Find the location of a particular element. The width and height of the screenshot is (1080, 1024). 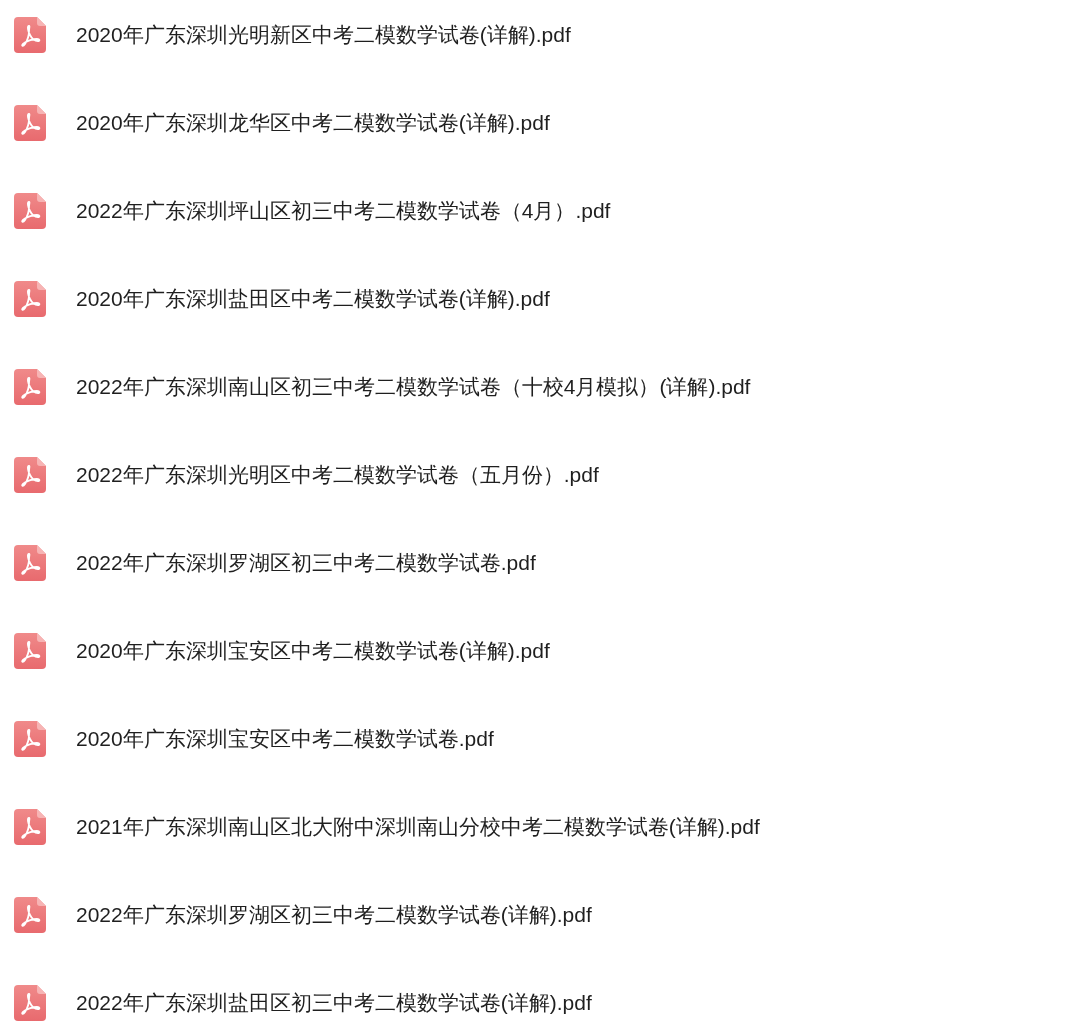

file-name: 2022年广东深圳盐田区初三中考二模数学试卷(详解).pdf is located at coordinates (334, 1003).